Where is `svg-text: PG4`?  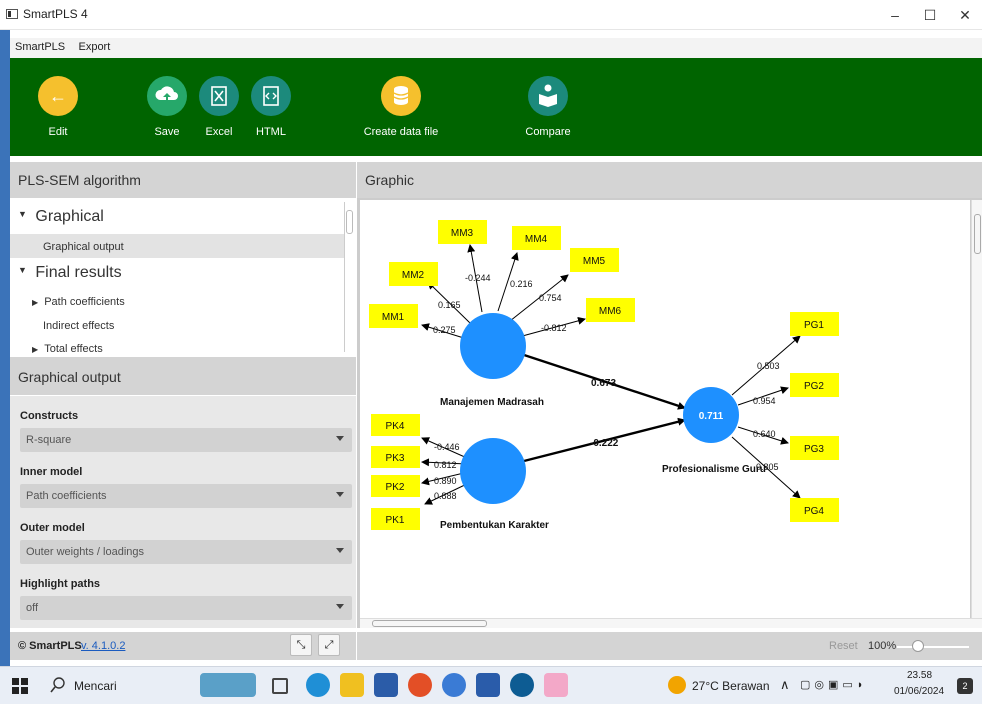 svg-text: PG4 is located at coordinates (814, 511).